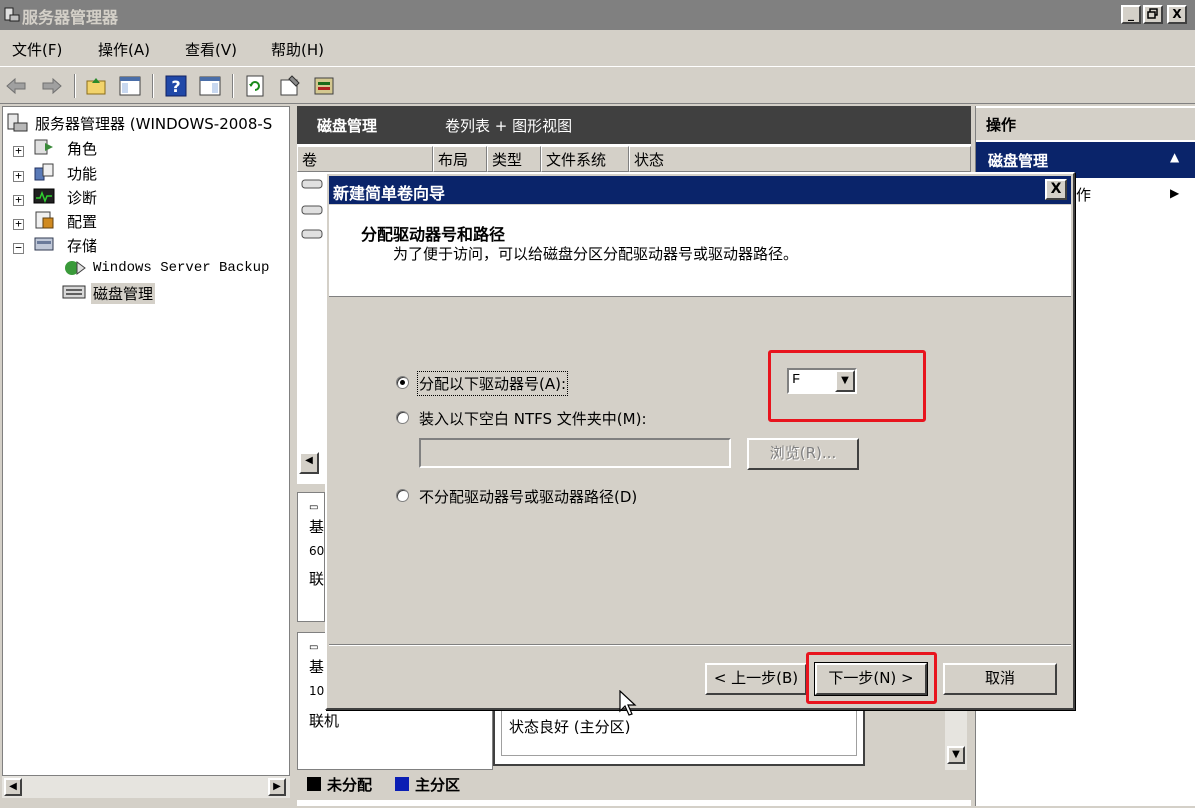 This screenshot has height=808, width=1195. I want to click on disk-1-type: 基, so click(317, 667).